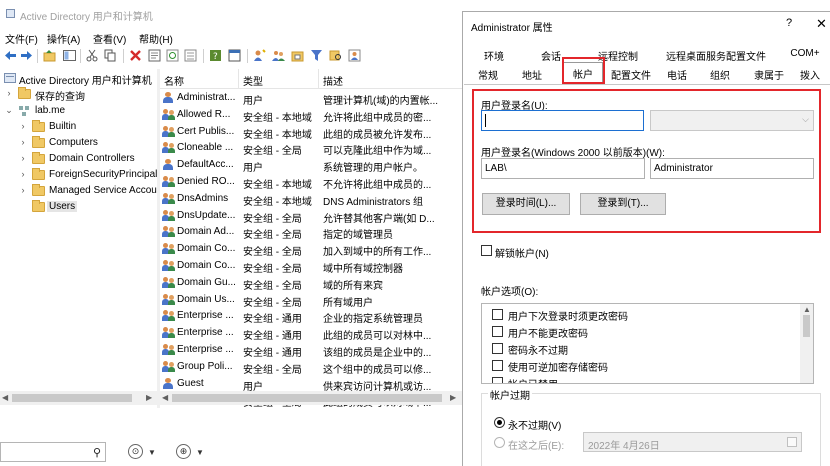  I want to click on tree-item-managed-service-accounts: › Managed Service Accounts, so click(78, 191).